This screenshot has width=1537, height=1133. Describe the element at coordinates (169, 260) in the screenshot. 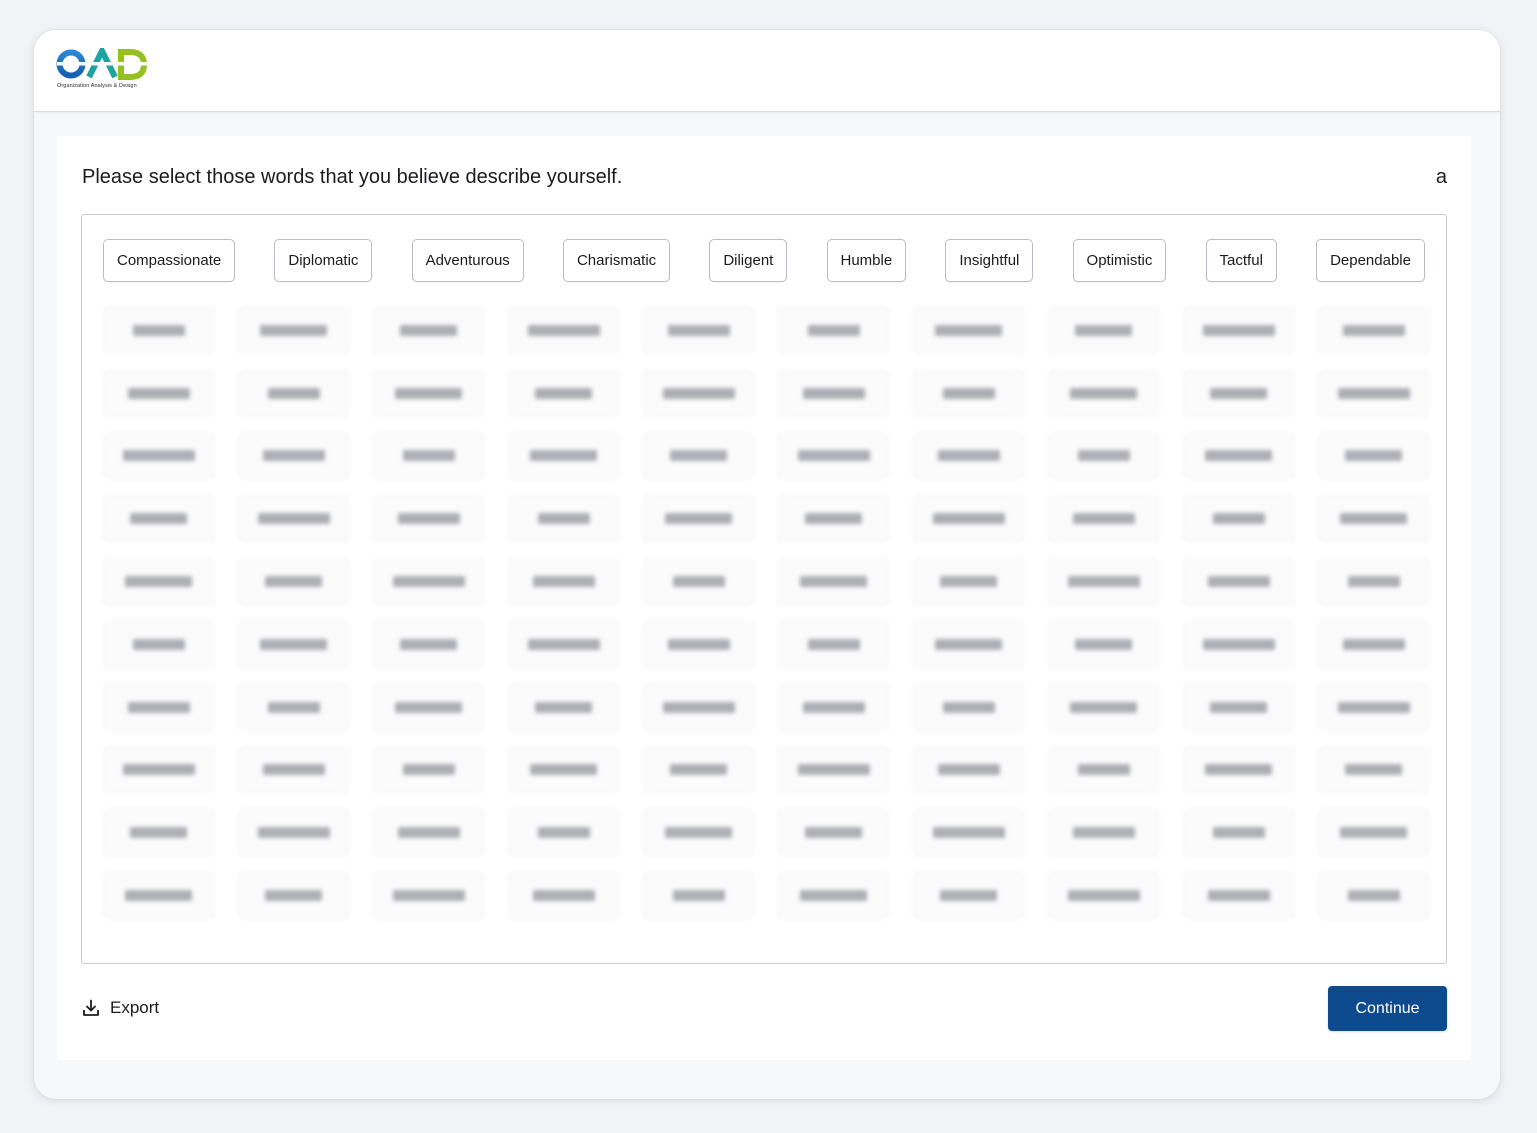

I see `word-option-compassionate: Compassionate` at that location.